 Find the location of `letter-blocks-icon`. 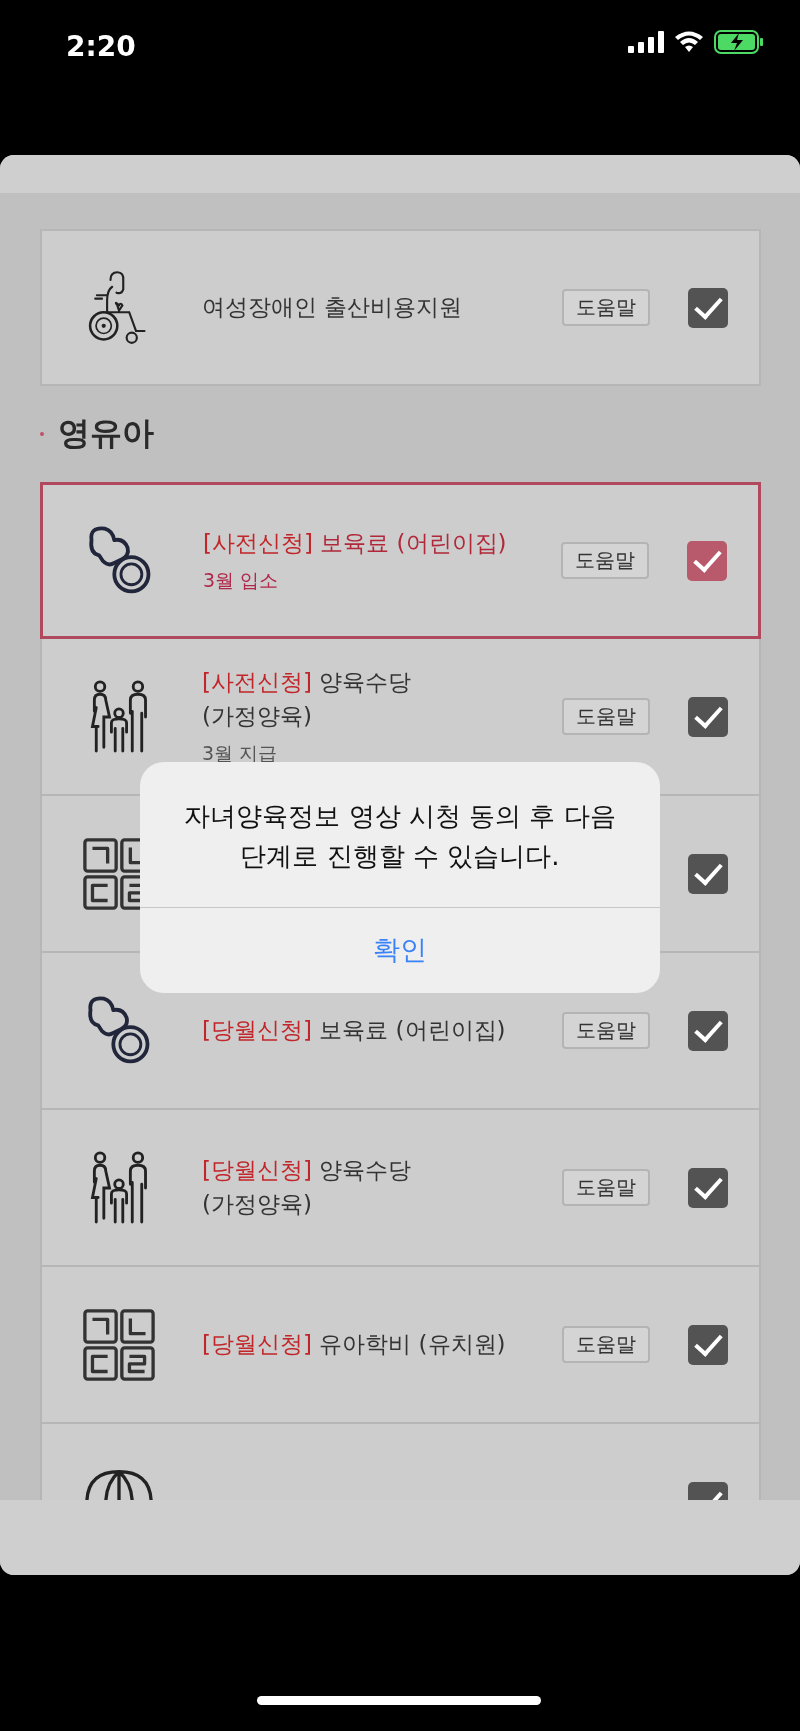

letter-blocks-icon is located at coordinates (119, 1344).